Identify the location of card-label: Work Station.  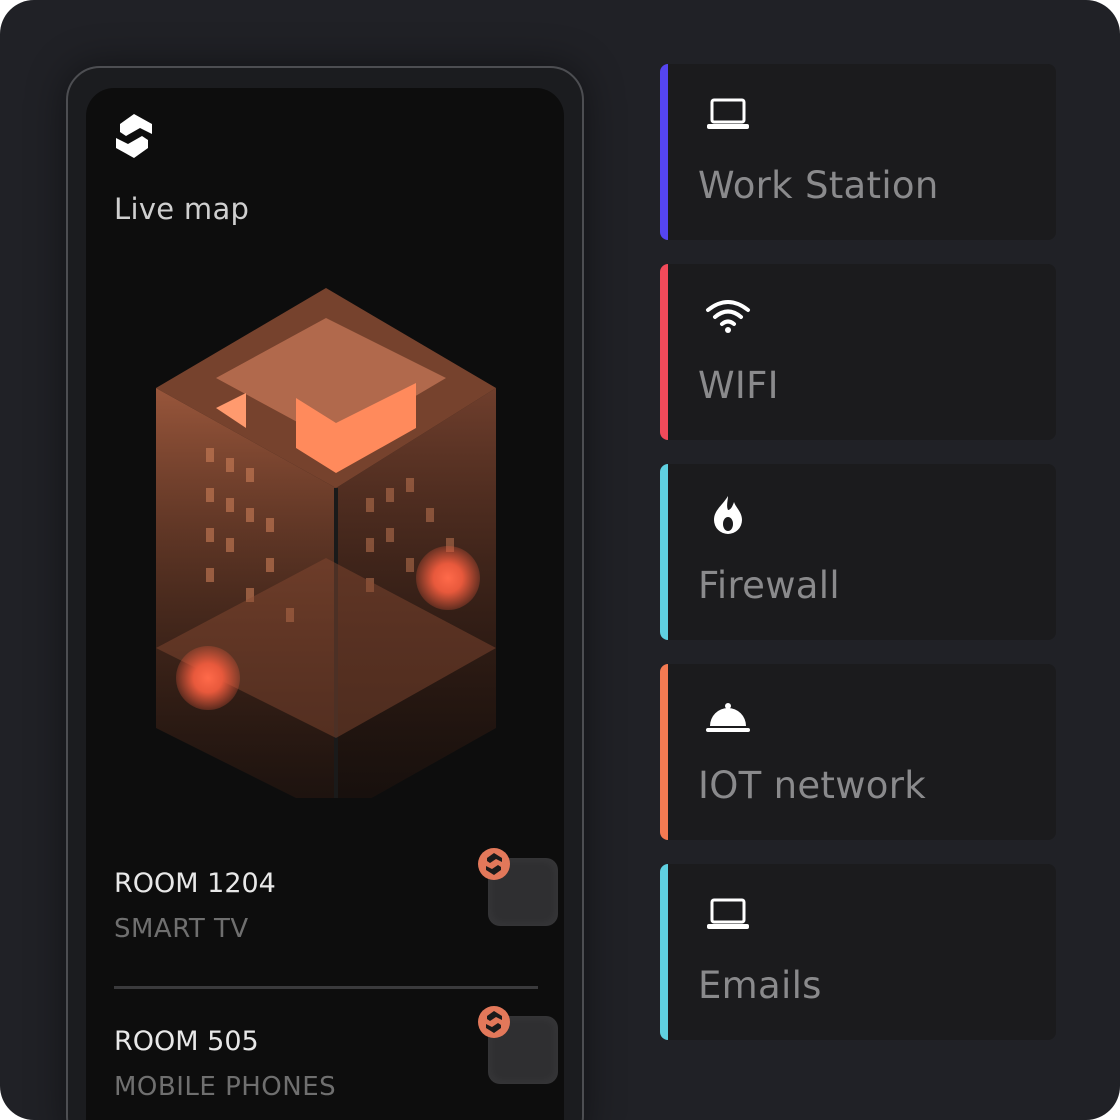
(818, 185).